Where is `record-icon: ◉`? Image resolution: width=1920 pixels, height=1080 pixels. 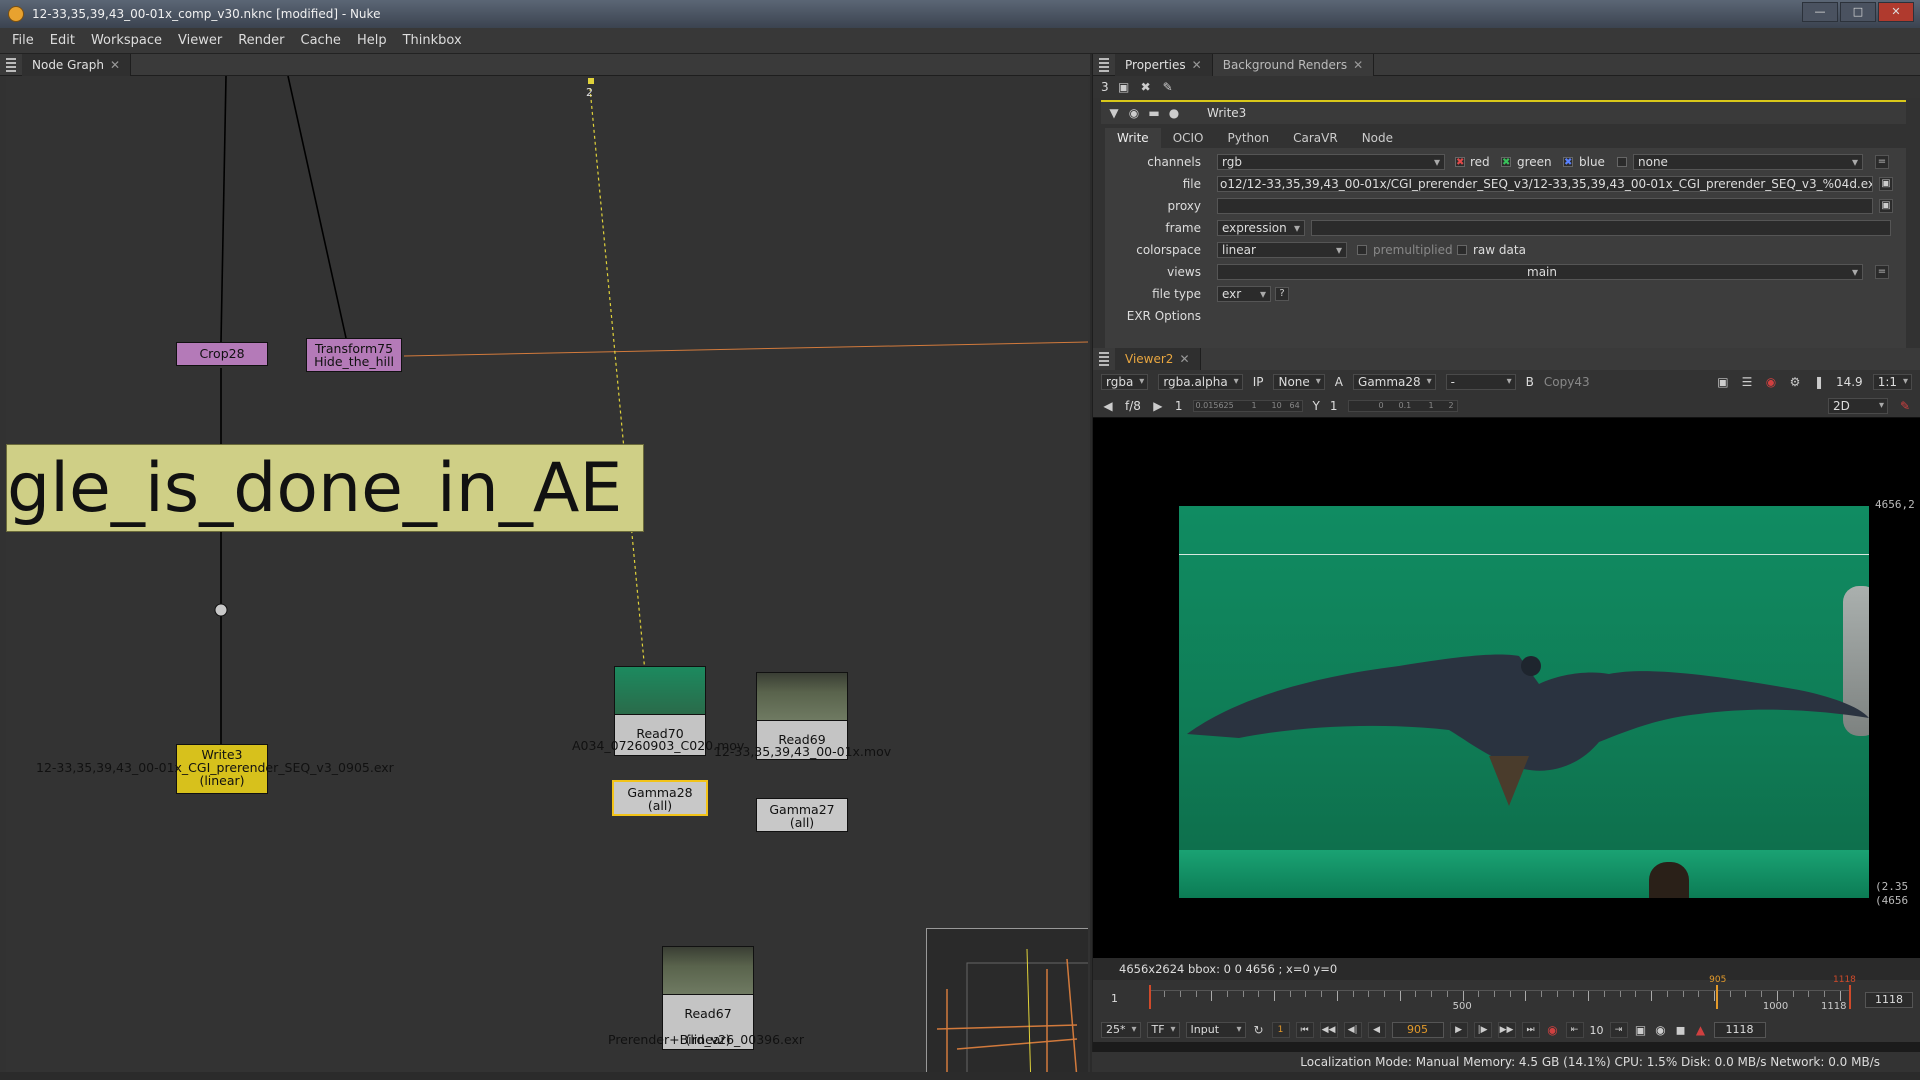
record-icon: ◉ is located at coordinates (1553, 1030).